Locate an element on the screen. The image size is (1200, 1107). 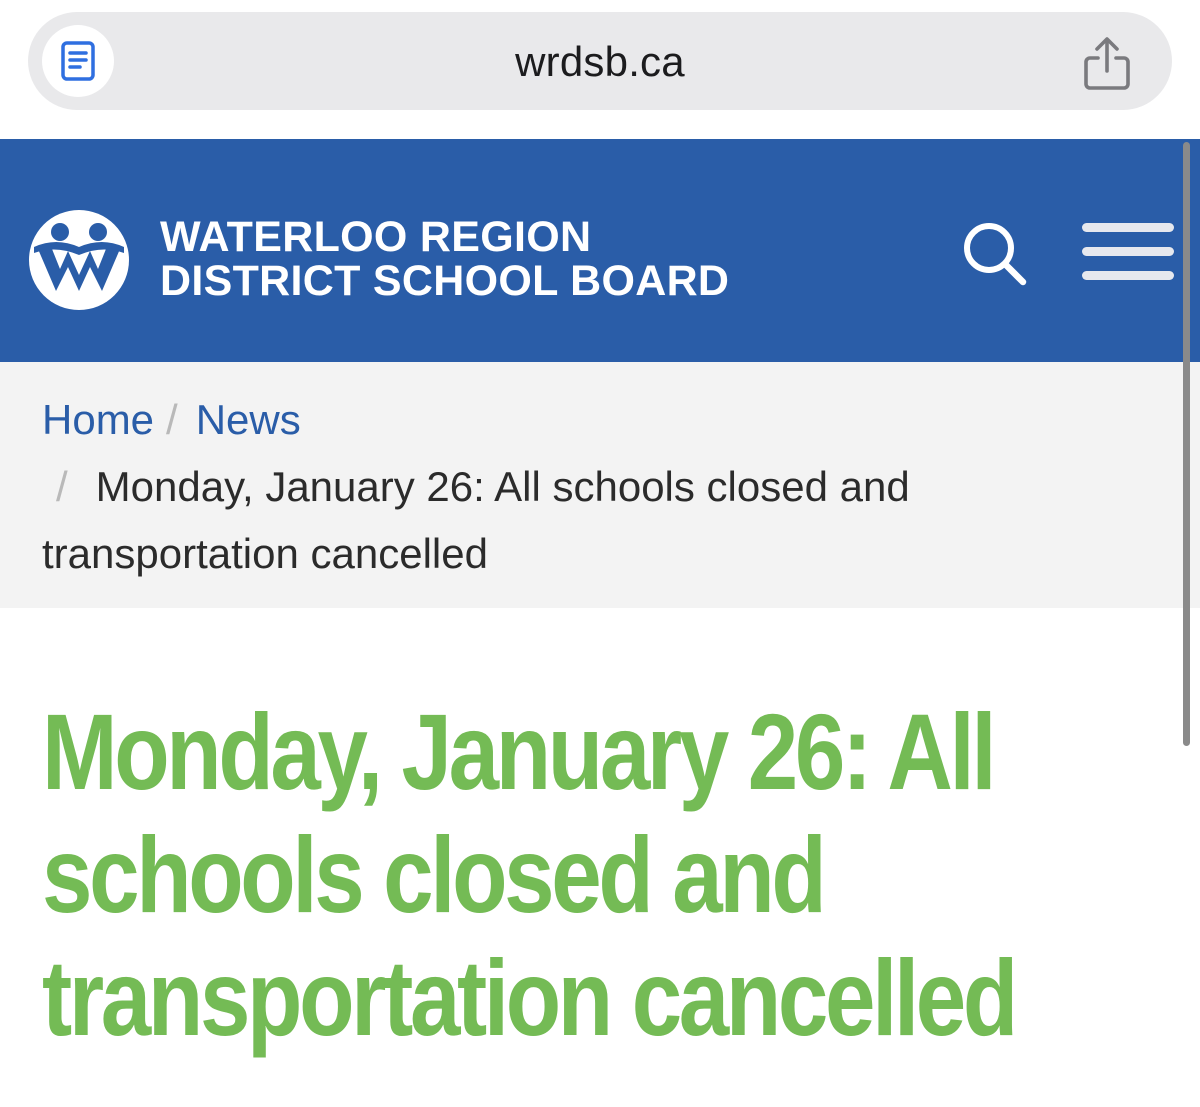
article-title-line3: transportation cancelled is located at coordinates (530, 997).